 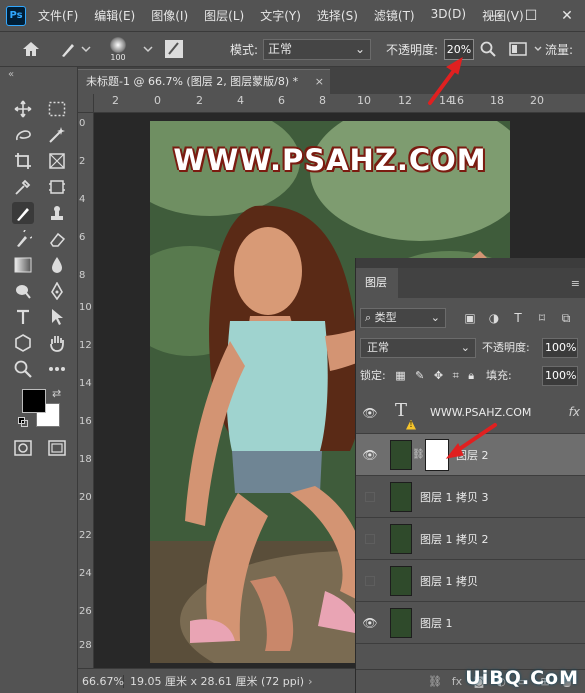 I want to click on site-watermark: UiBQ.CoM, so click(x=522, y=678).